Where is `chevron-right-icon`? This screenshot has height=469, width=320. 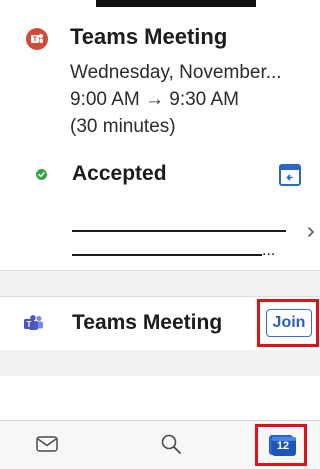
chevron-right-icon is located at coordinates (311, 232).